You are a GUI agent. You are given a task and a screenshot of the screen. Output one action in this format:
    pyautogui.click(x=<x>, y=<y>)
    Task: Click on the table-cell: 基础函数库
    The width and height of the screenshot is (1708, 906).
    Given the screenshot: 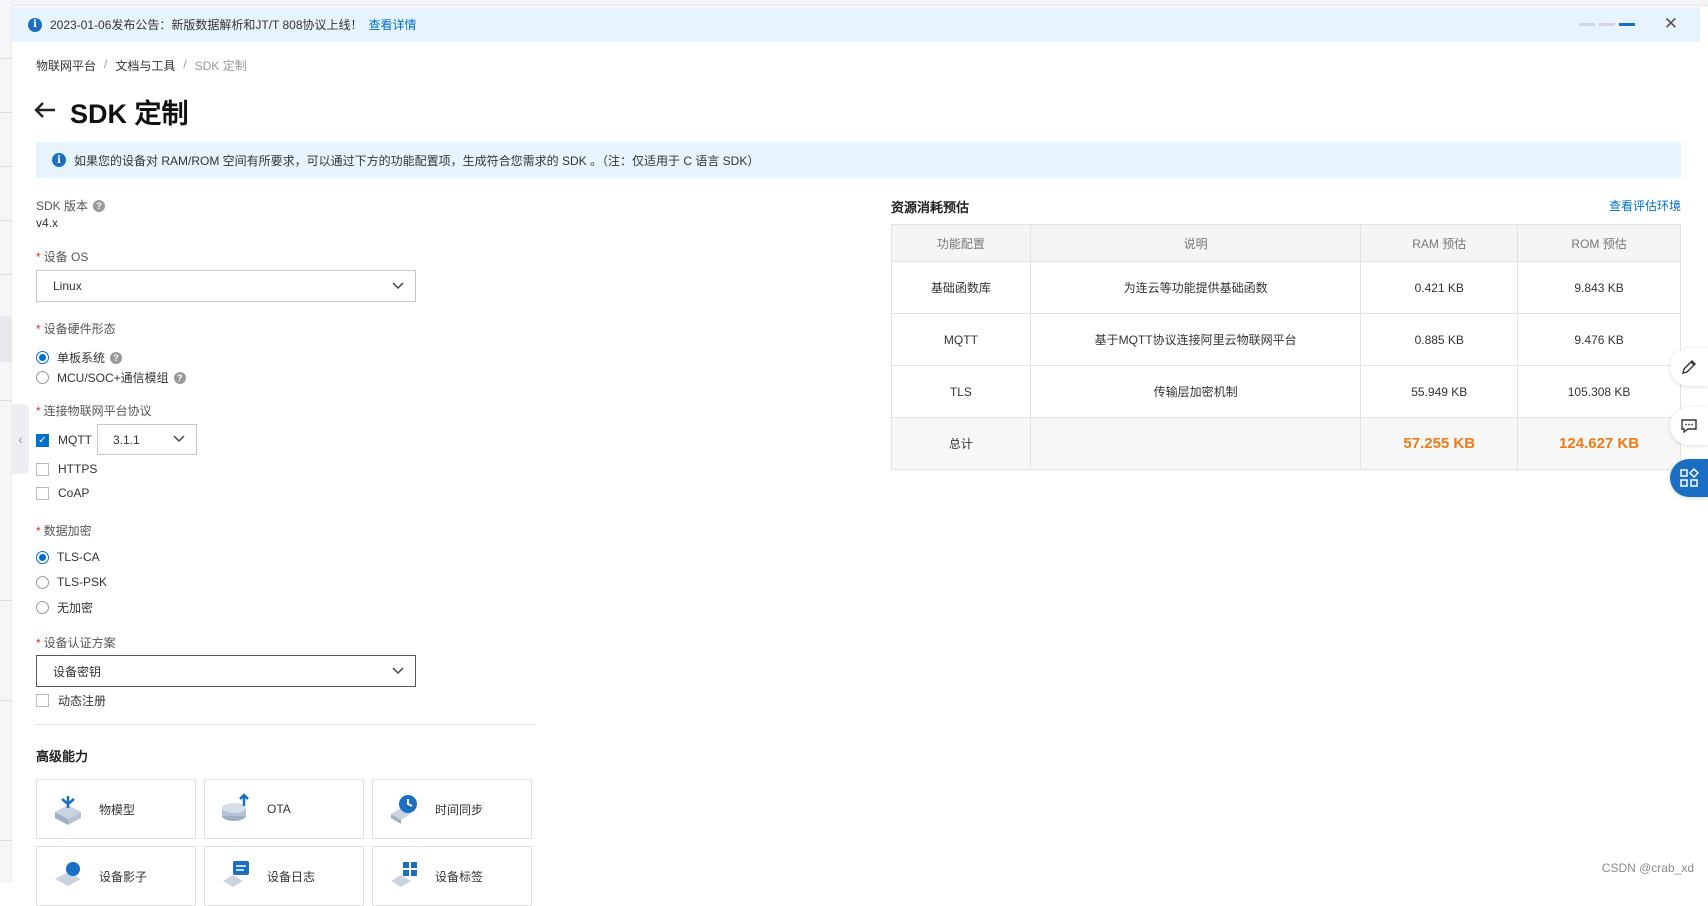 What is the action you would take?
    pyautogui.click(x=961, y=287)
    